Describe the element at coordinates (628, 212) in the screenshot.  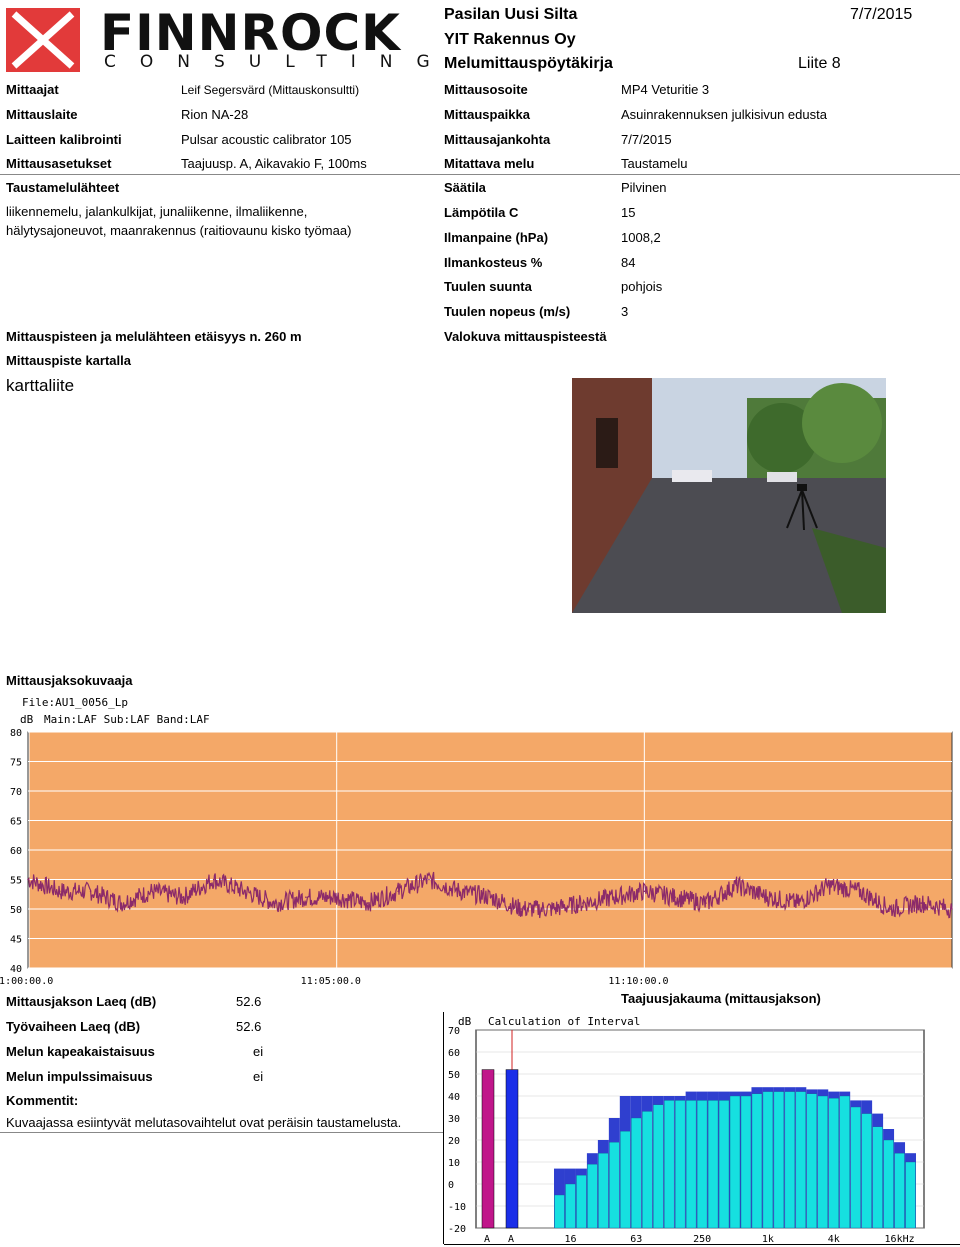
I see `weather-value-lampotila: 15` at that location.